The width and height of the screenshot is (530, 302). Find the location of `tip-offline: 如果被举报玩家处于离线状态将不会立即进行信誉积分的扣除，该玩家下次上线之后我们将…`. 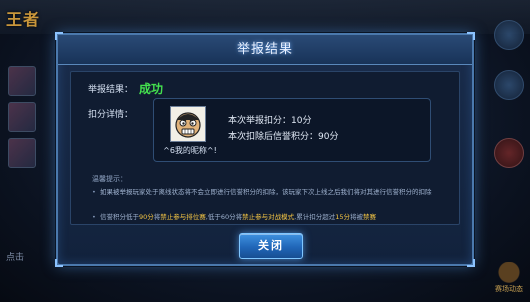

tip-offline: 如果被举报玩家处于离线状态将不会立即进行信誉积分的扣除，该玩家下次上线之后我们将… is located at coordinates (267, 192).